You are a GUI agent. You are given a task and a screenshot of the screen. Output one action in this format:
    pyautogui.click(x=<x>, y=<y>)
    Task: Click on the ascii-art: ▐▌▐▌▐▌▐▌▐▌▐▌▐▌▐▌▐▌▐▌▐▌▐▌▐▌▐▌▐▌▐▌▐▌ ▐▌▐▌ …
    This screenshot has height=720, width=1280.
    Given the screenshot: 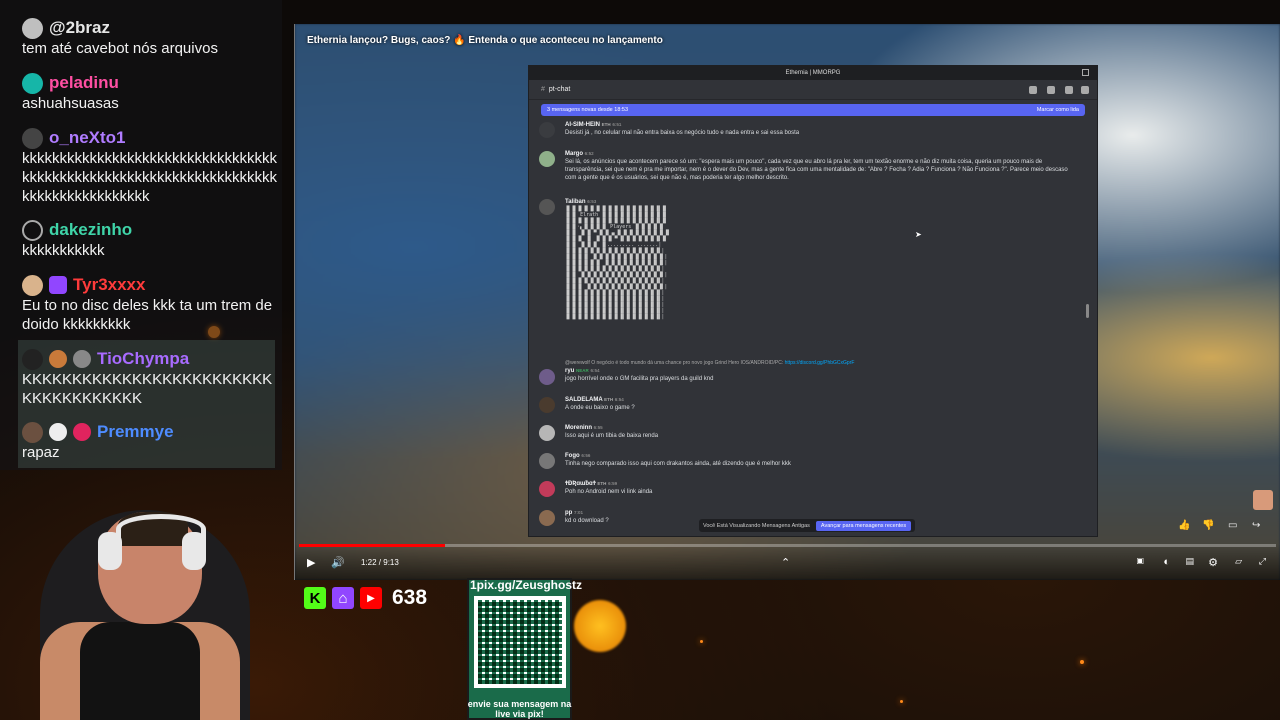 What is the action you would take?
    pyautogui.click(x=618, y=263)
    